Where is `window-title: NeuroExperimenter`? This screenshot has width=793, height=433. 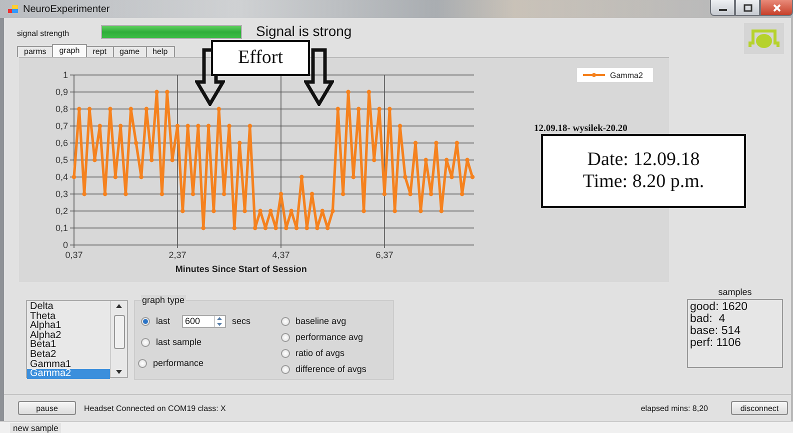 window-title: NeuroExperimenter is located at coordinates (67, 9).